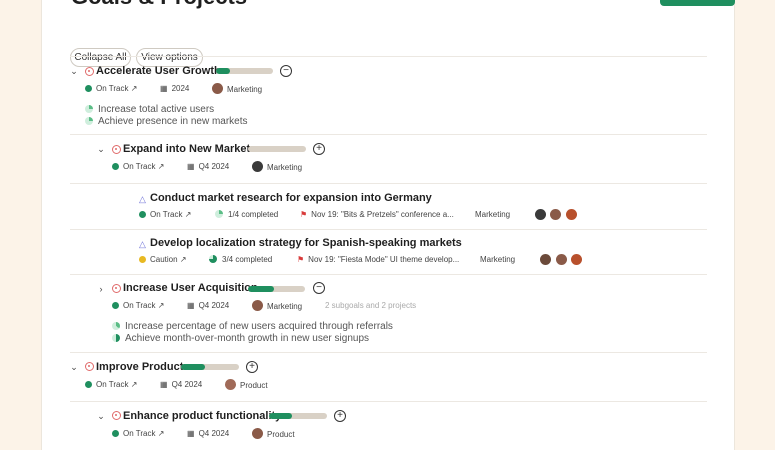 This screenshot has height=450, width=775. I want to click on completion: 1/4 completed, so click(246, 214).